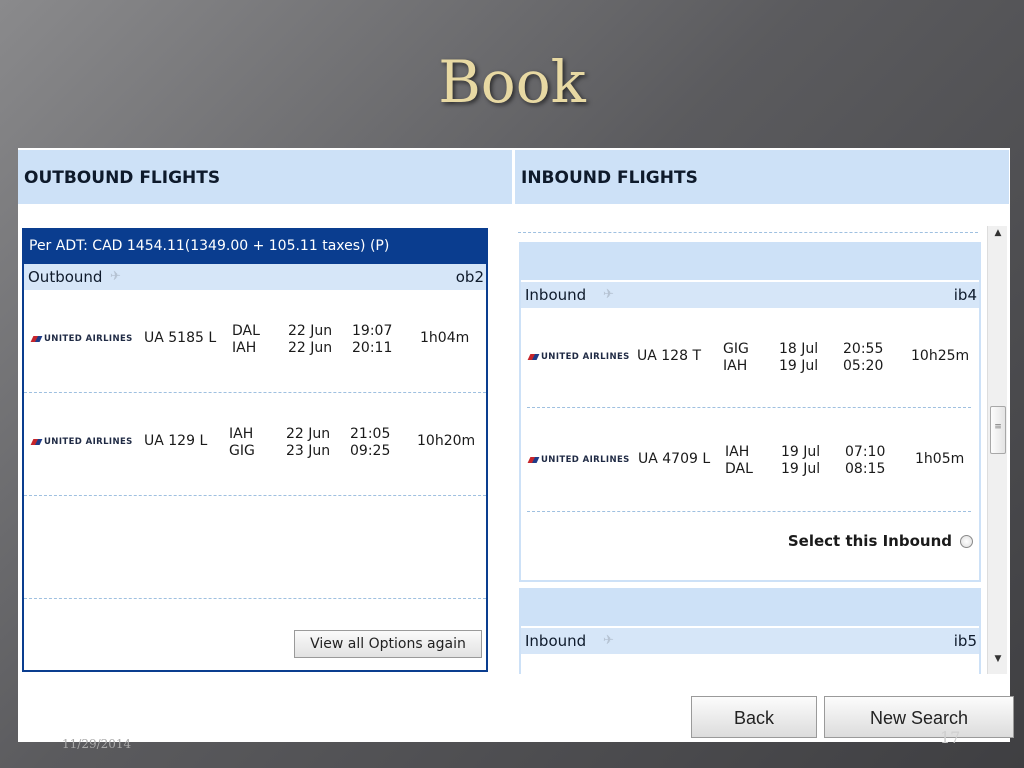 The image size is (1024, 768). Describe the element at coordinates (754, 717) in the screenshot. I see `back-button: Back` at that location.